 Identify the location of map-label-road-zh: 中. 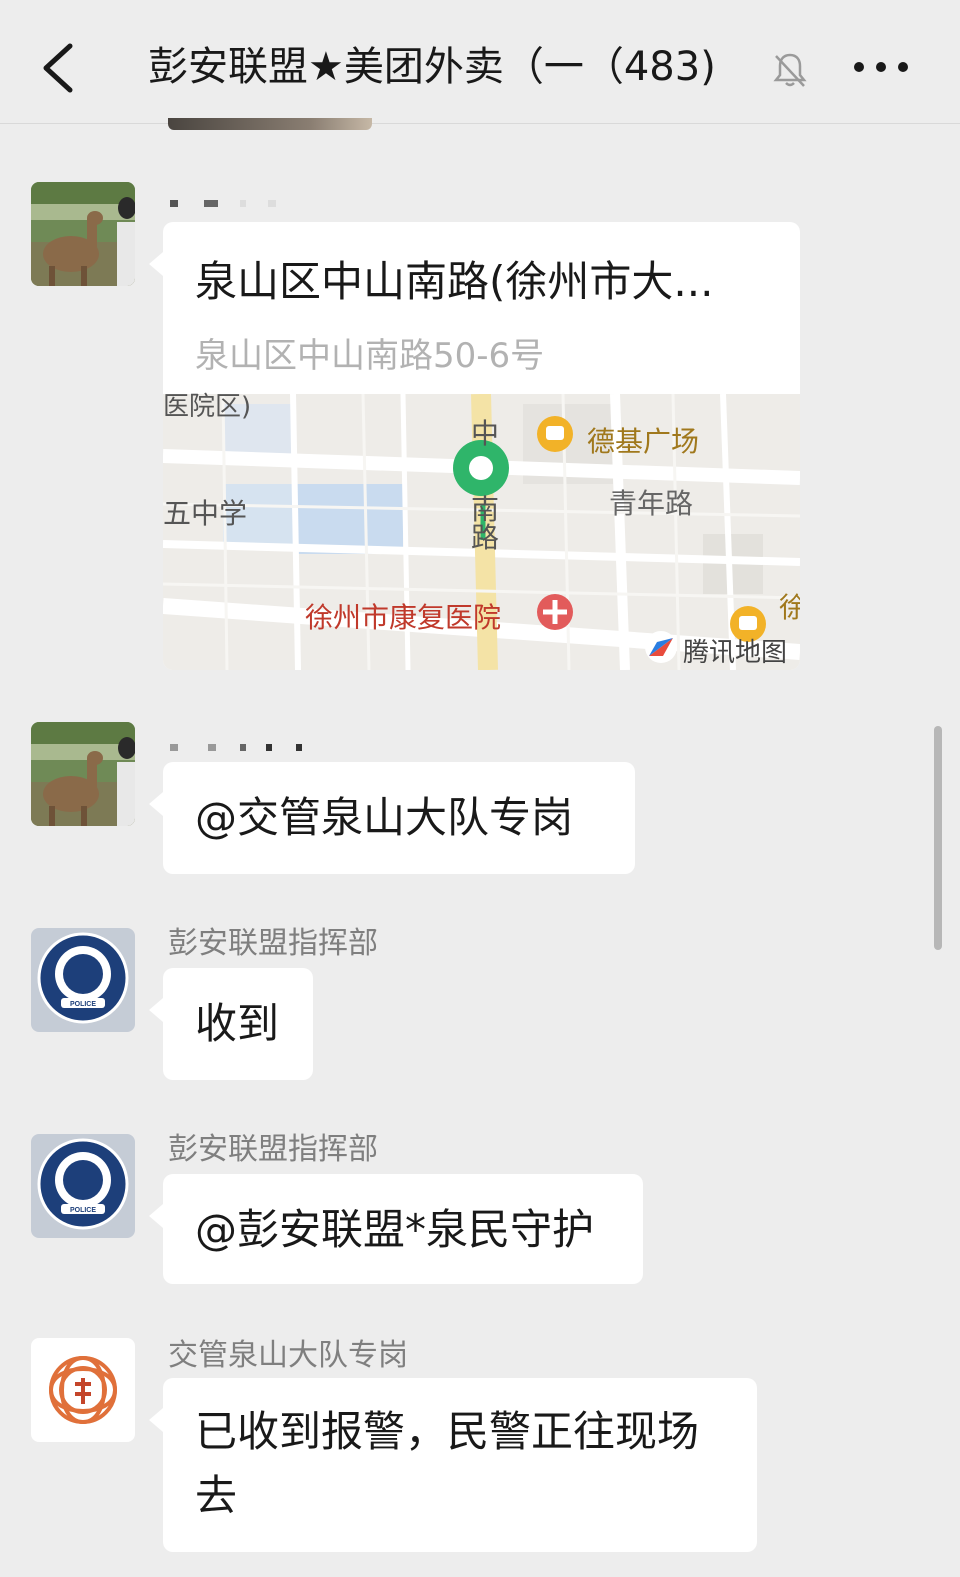
(485, 433).